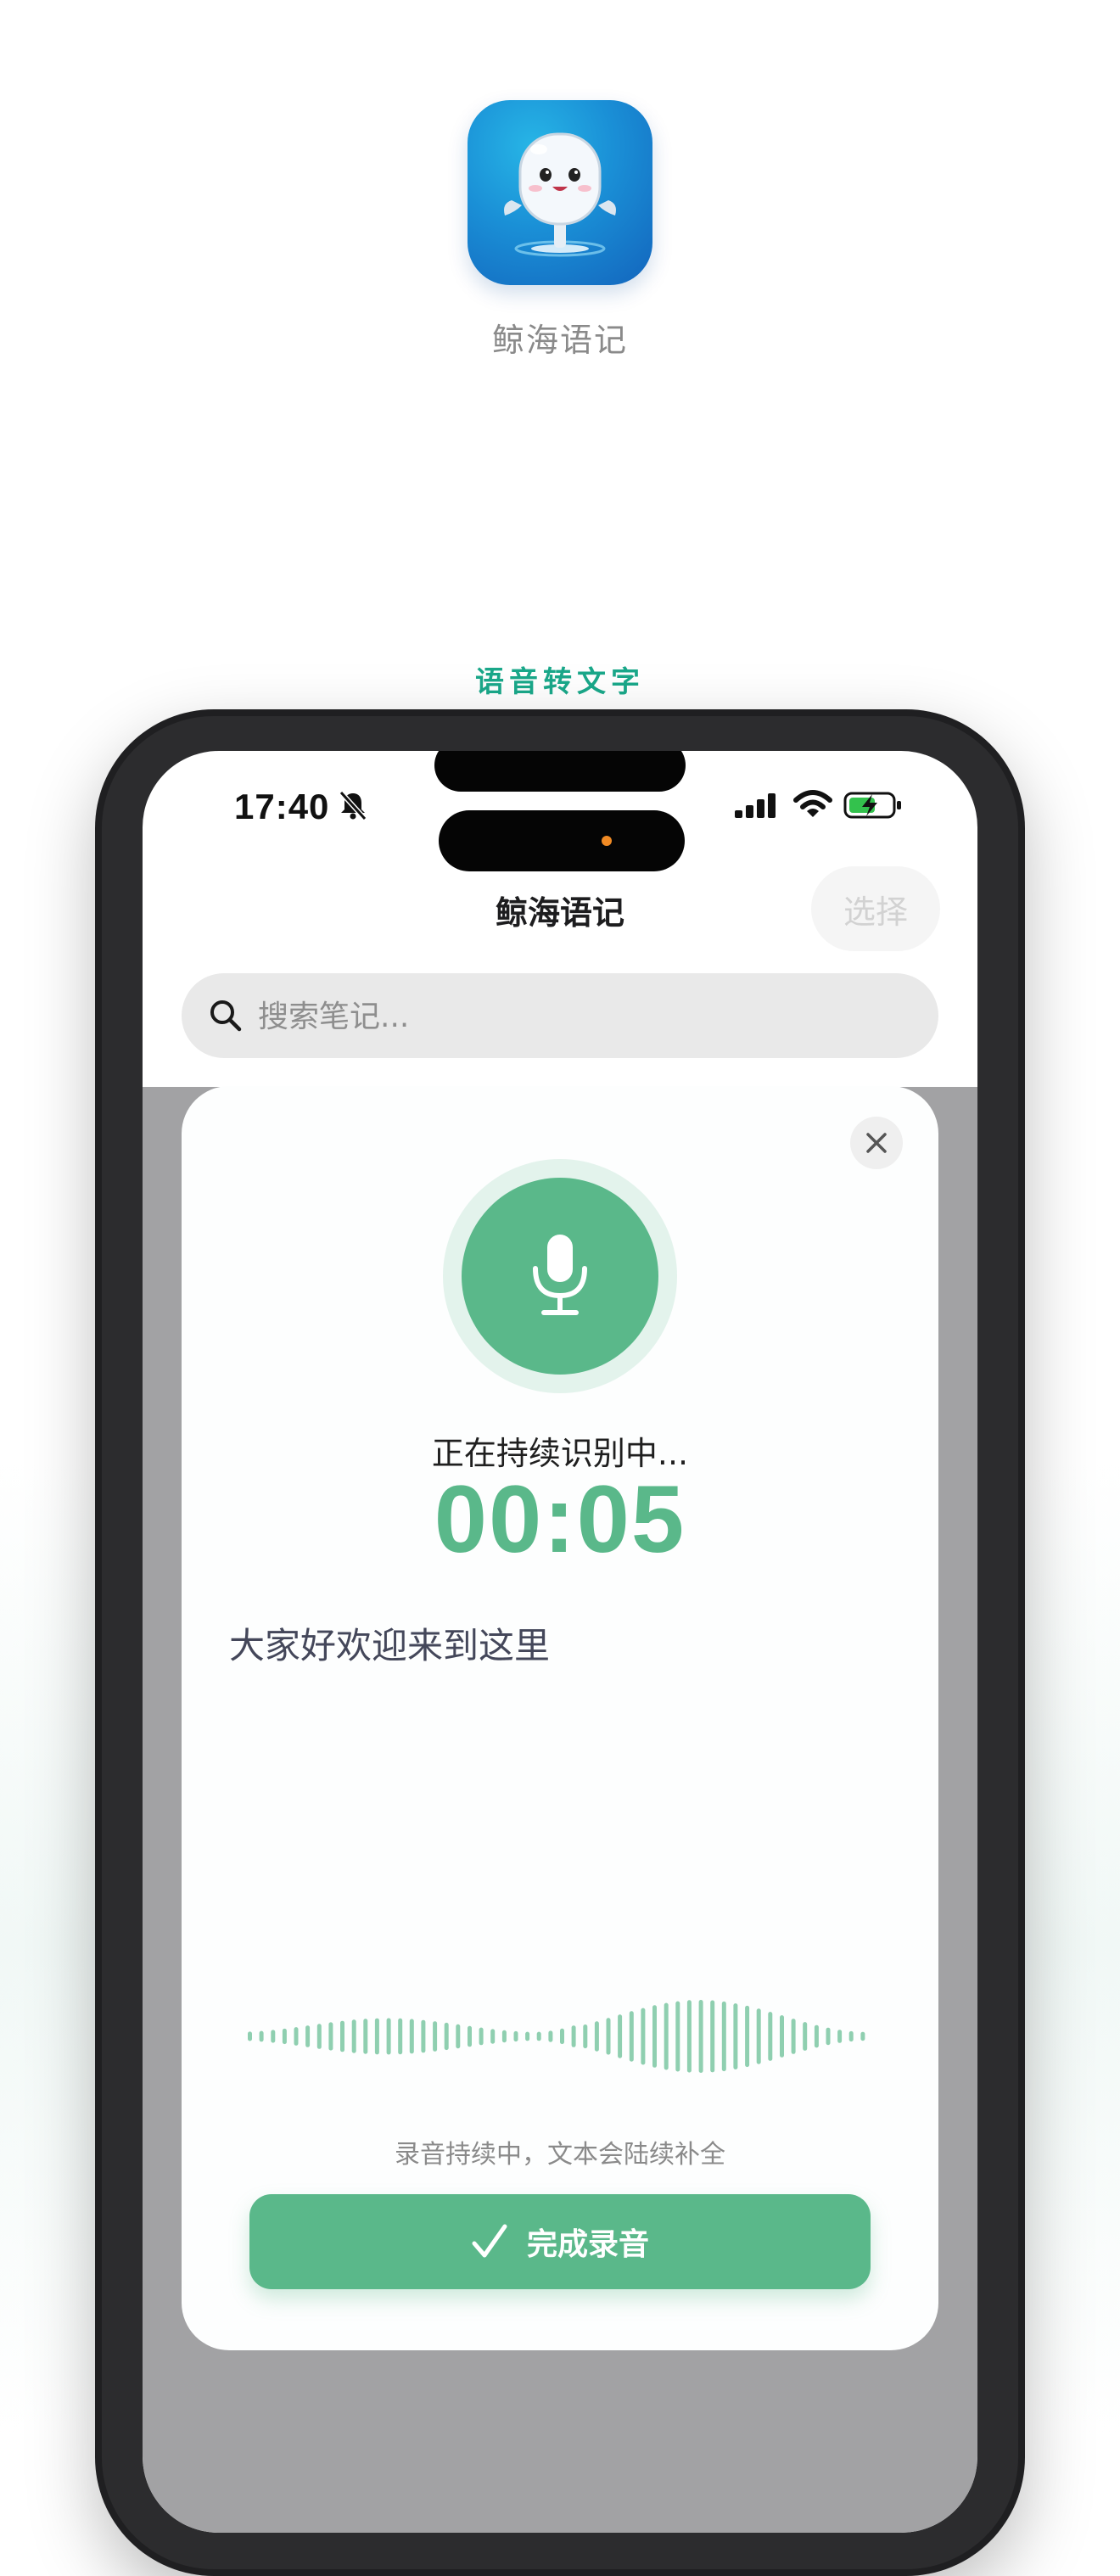  I want to click on app-name: 鲸海语记, so click(560, 340).